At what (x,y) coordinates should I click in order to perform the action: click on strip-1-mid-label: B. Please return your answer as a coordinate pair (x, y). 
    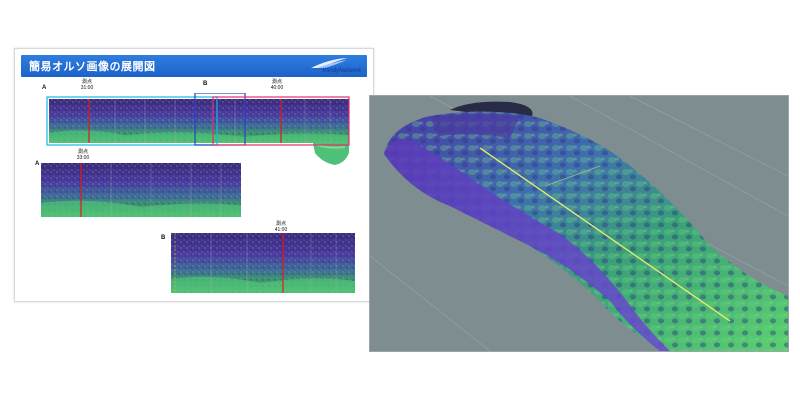
    Looking at the image, I should click on (205, 84).